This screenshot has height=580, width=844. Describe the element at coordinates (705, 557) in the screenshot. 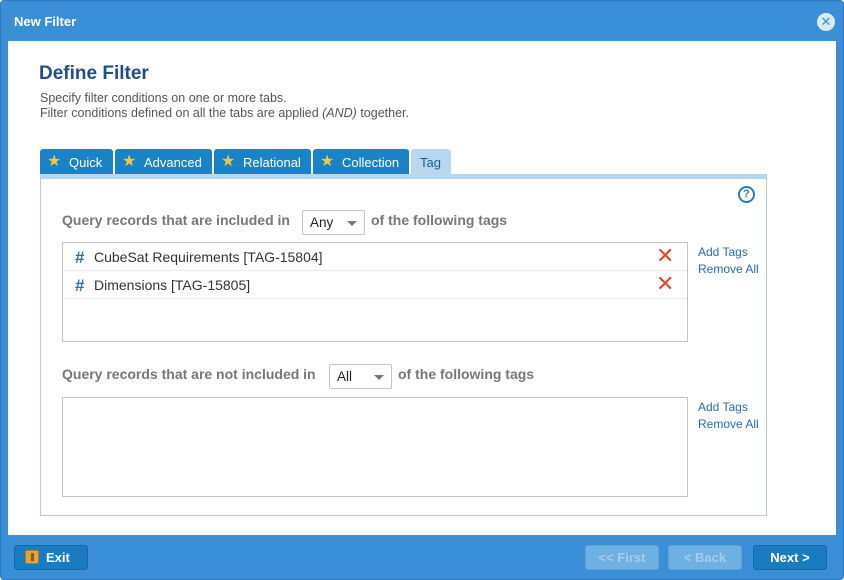

I see `back-button: < Back` at that location.